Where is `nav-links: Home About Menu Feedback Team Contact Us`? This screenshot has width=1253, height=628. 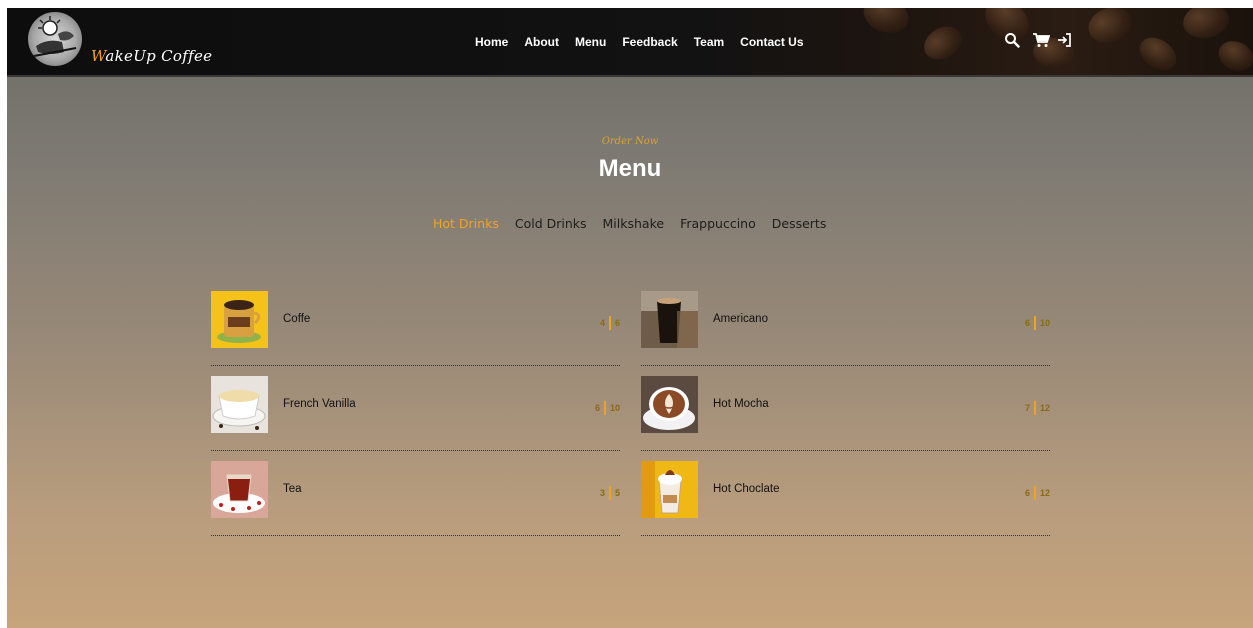
nav-links: Home About Menu Feedback Team Contact Us is located at coordinates (647, 42).